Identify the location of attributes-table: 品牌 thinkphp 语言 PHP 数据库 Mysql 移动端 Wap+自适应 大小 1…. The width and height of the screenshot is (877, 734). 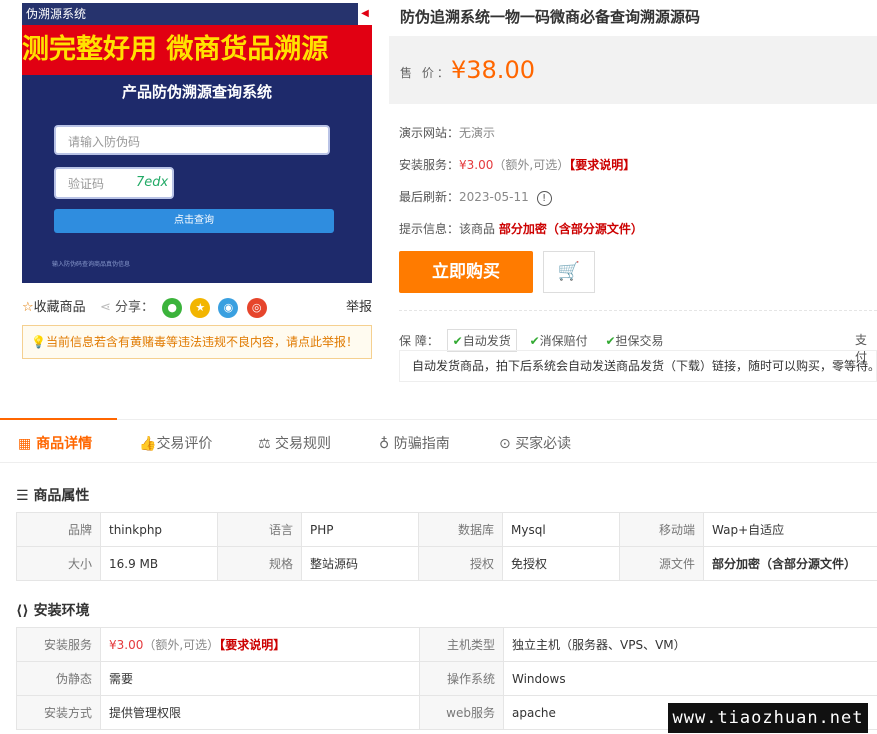
(446, 546).